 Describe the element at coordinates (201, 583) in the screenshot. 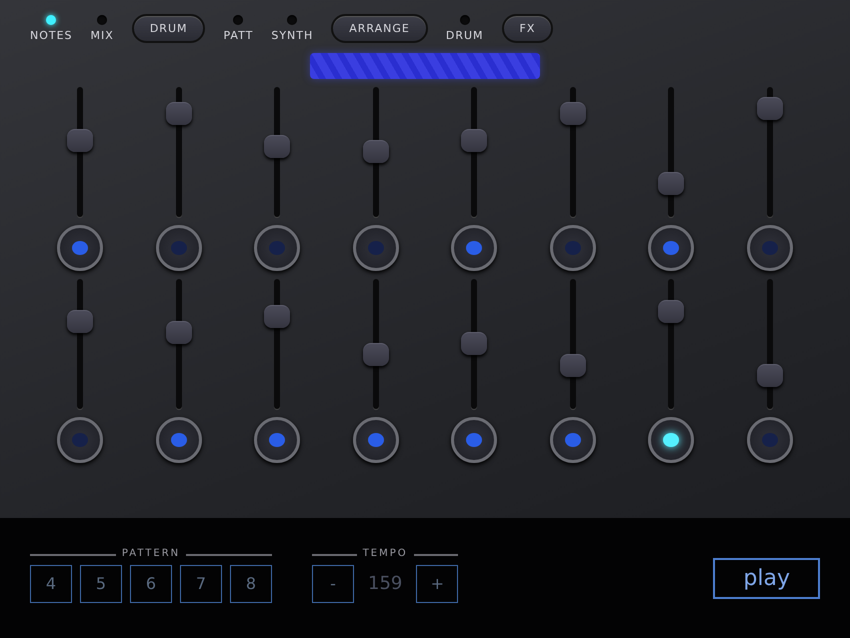

I see `pattern-button: 7` at that location.